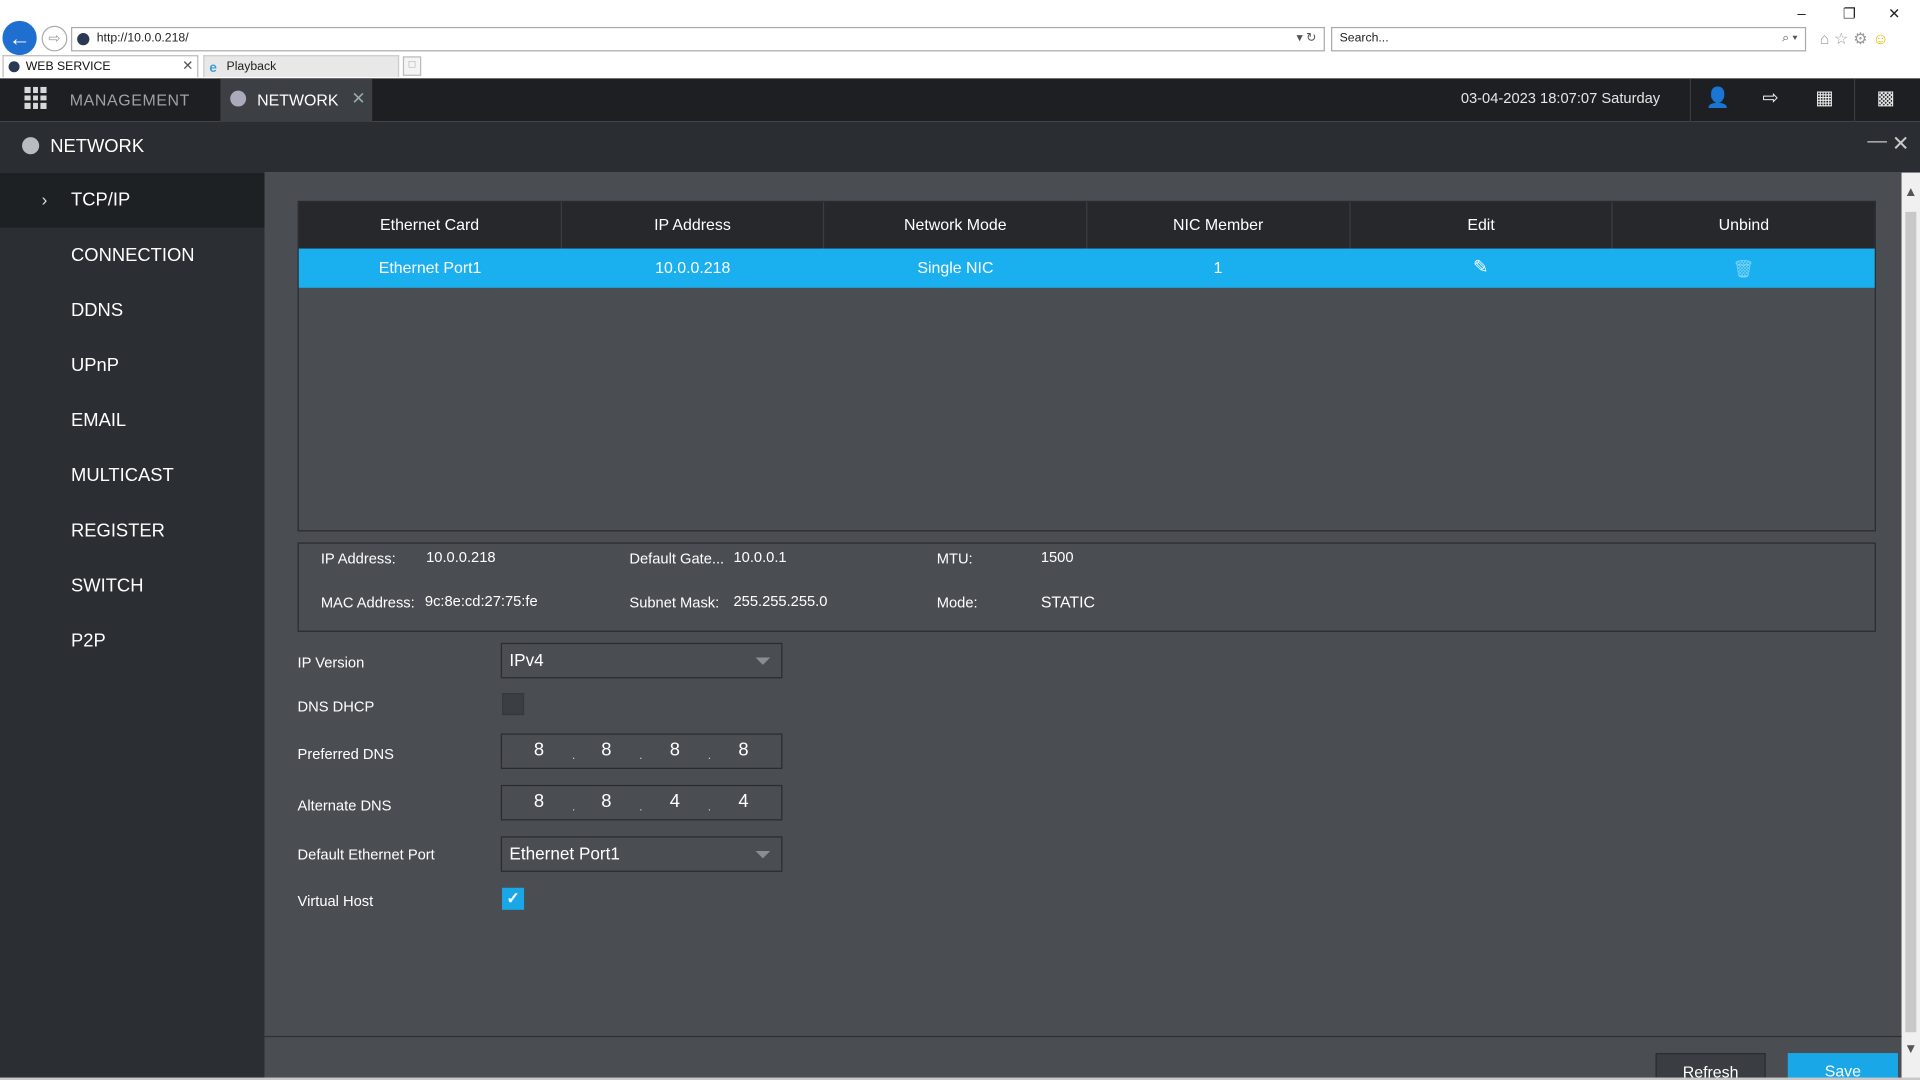  I want to click on default-port-label: Default Ethernet Port, so click(366, 855).